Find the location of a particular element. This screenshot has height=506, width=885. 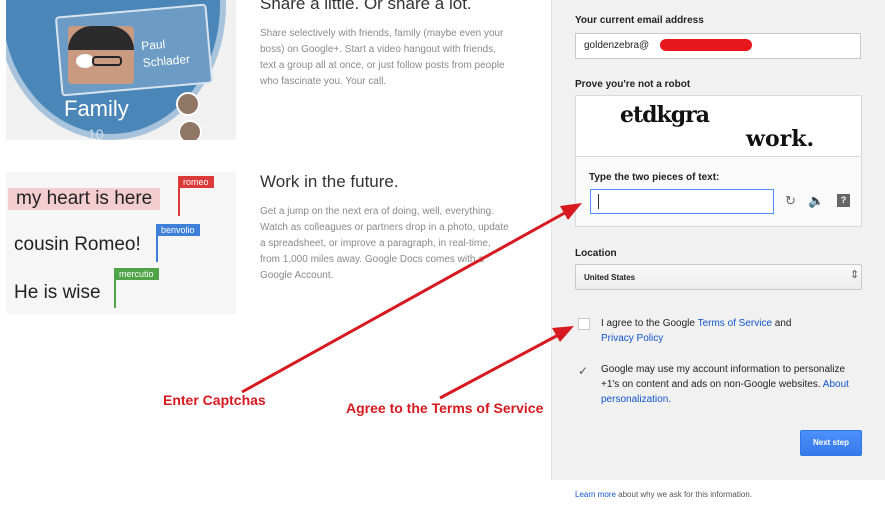

arrow-terms is located at coordinates (501, 365).